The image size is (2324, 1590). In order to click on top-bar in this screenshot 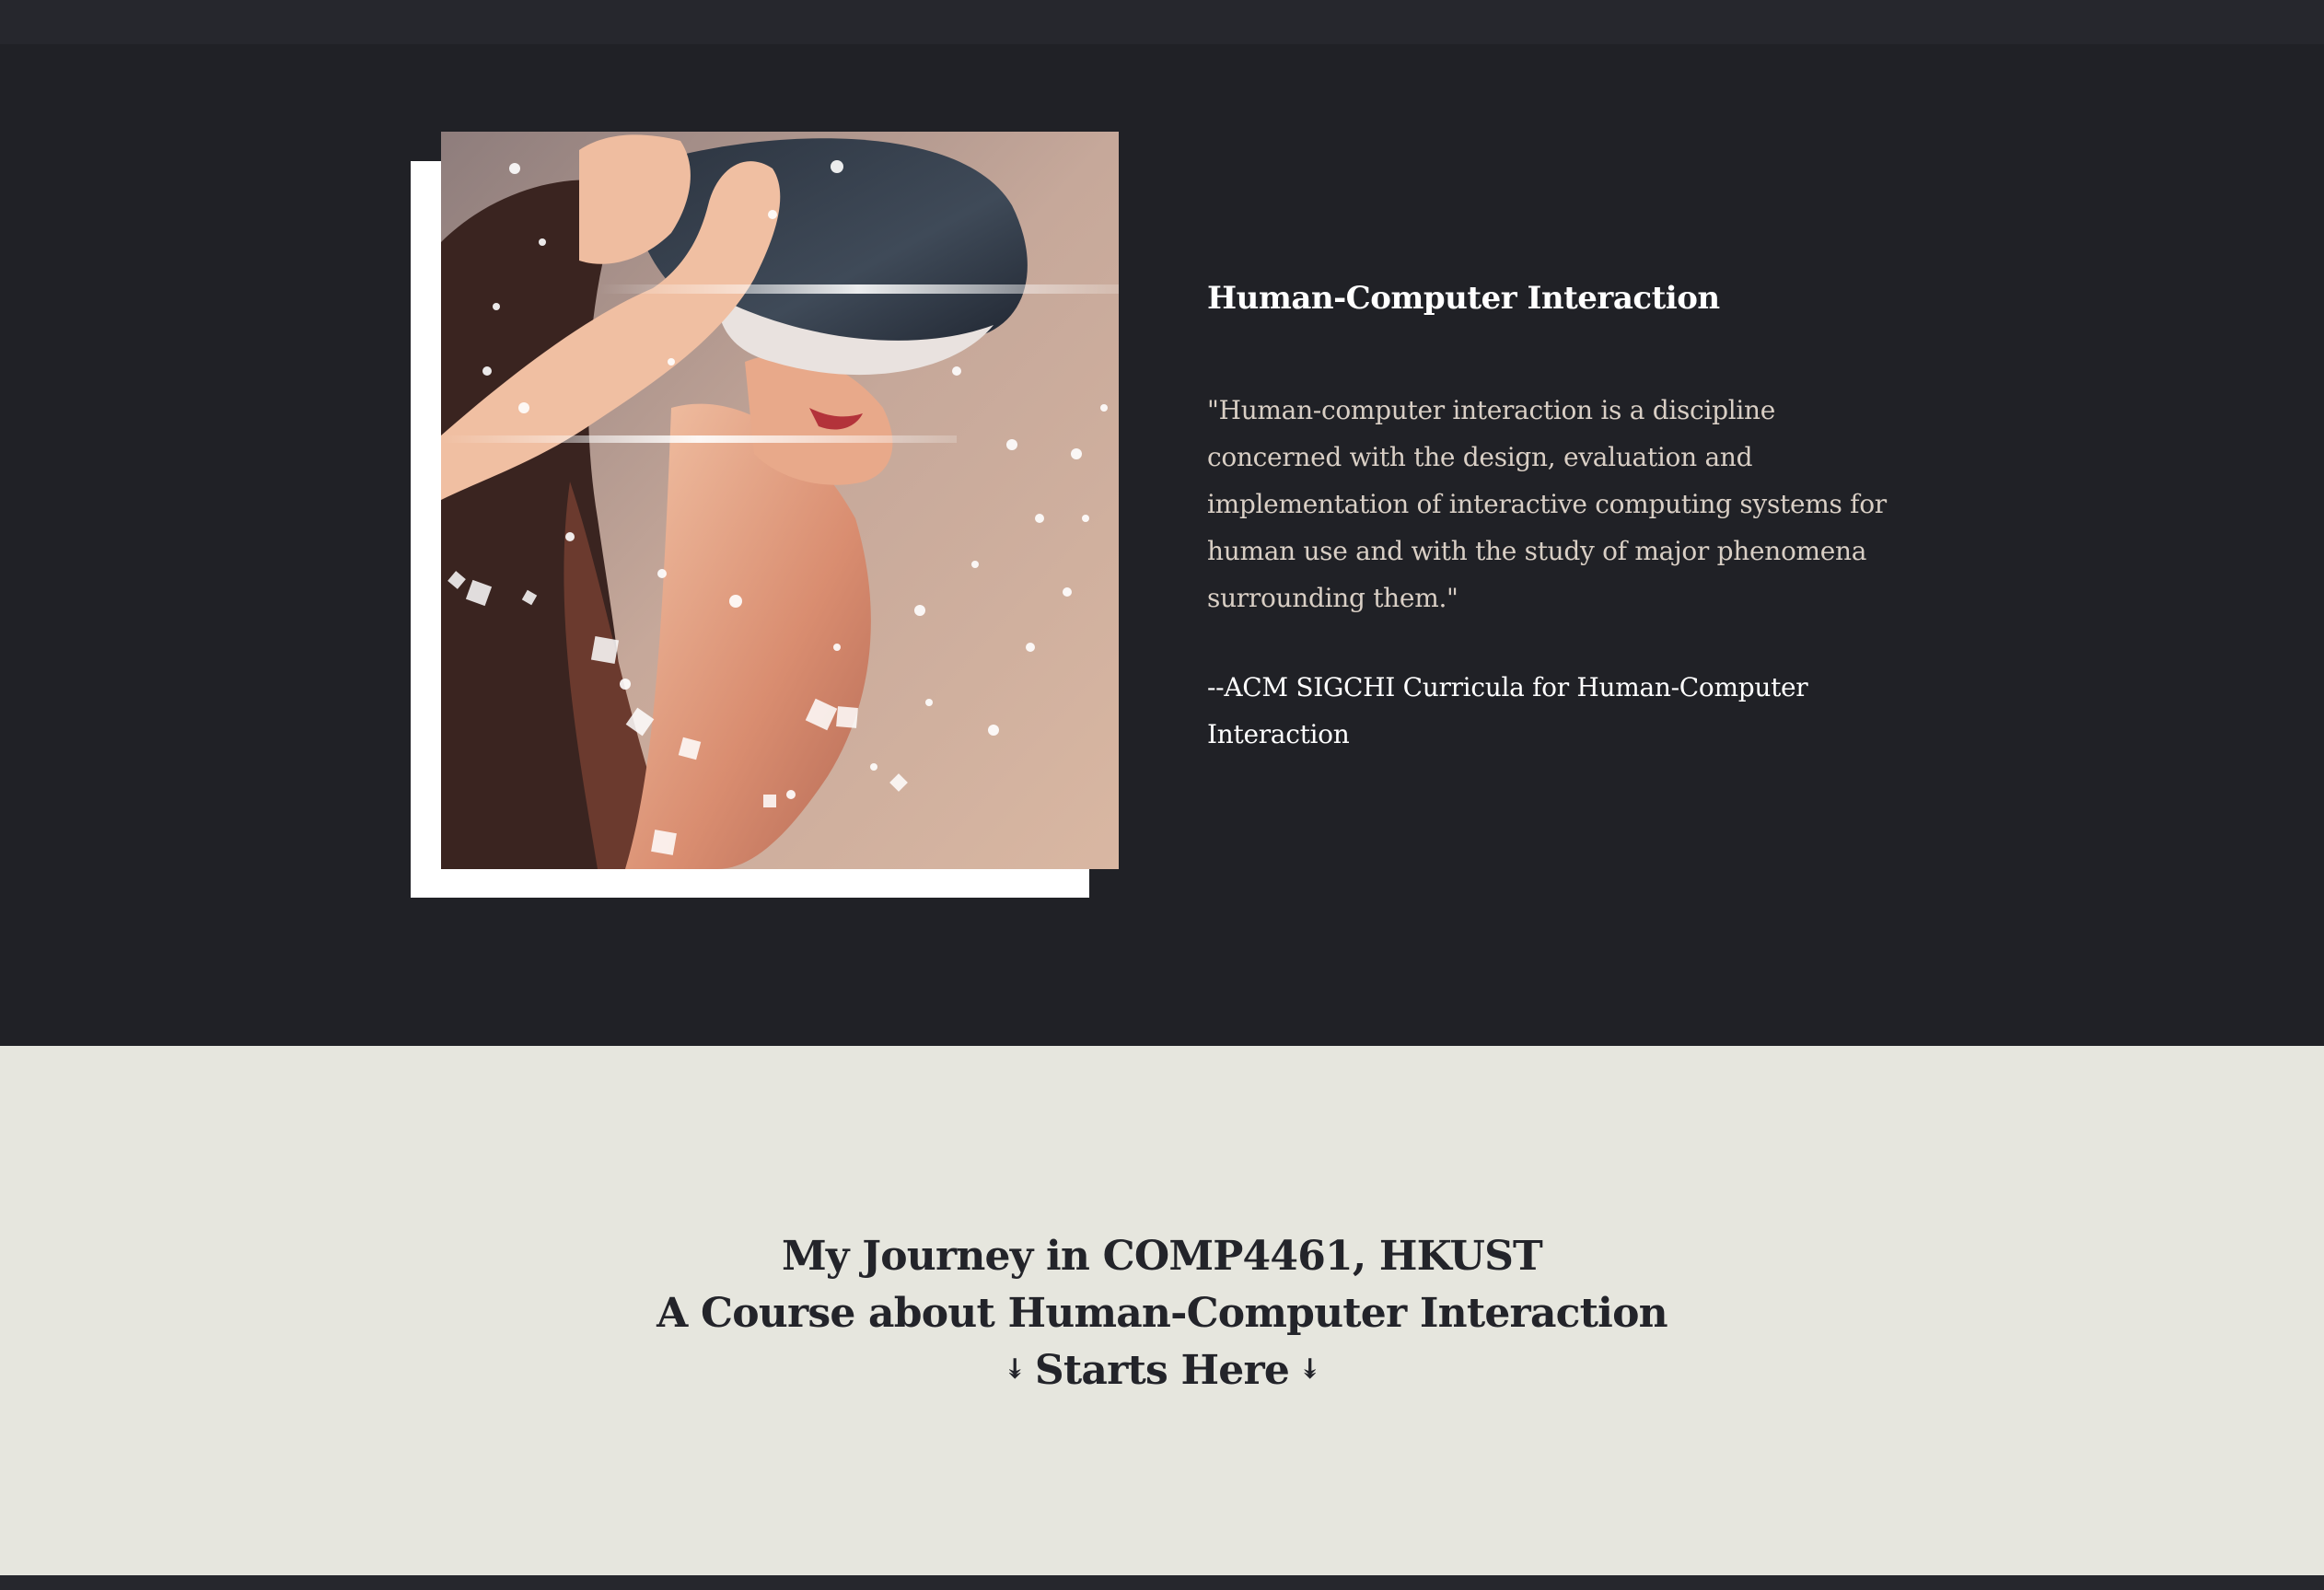, I will do `click(1162, 22)`.